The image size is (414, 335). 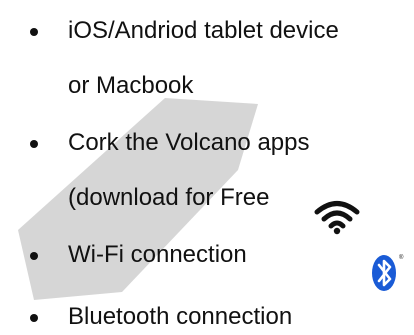 I want to click on list-item-line: iOS/Andriod tablet device, so click(x=203, y=30).